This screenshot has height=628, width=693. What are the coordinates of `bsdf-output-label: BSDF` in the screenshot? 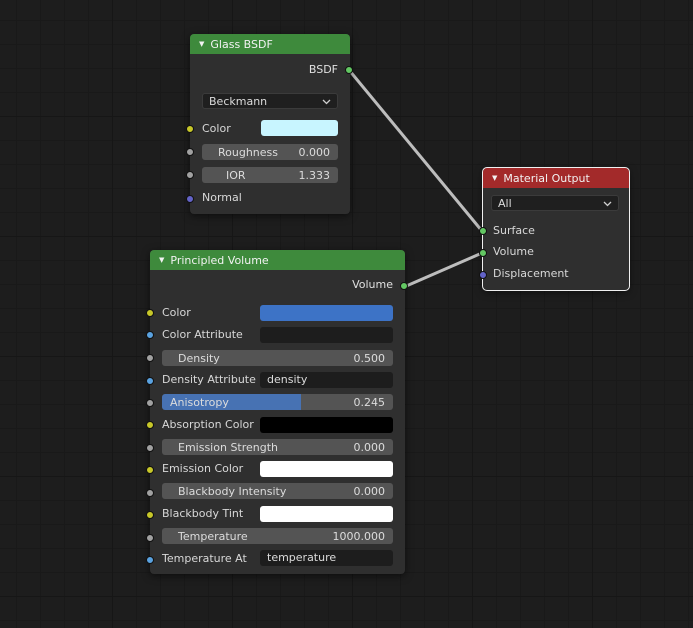 It's located at (323, 69).